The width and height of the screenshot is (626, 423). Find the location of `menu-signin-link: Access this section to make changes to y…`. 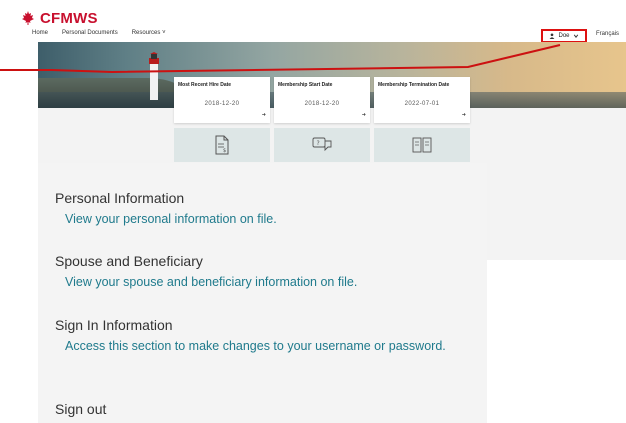

menu-signin-link: Access this section to make changes to y… is located at coordinates (265, 346).